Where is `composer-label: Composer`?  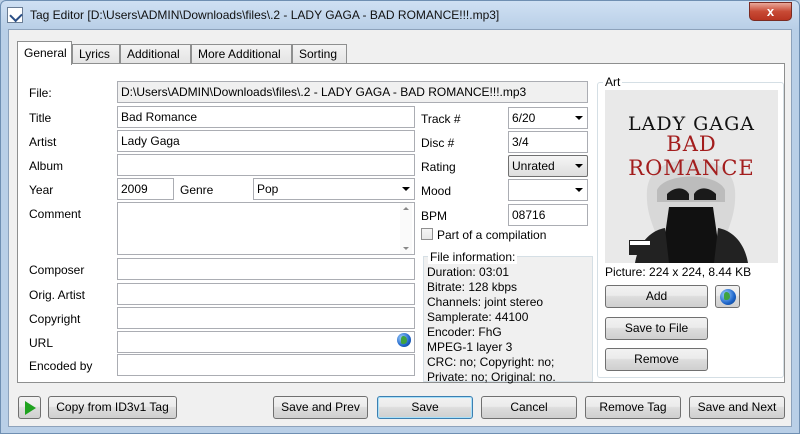 composer-label: Composer is located at coordinates (57, 270).